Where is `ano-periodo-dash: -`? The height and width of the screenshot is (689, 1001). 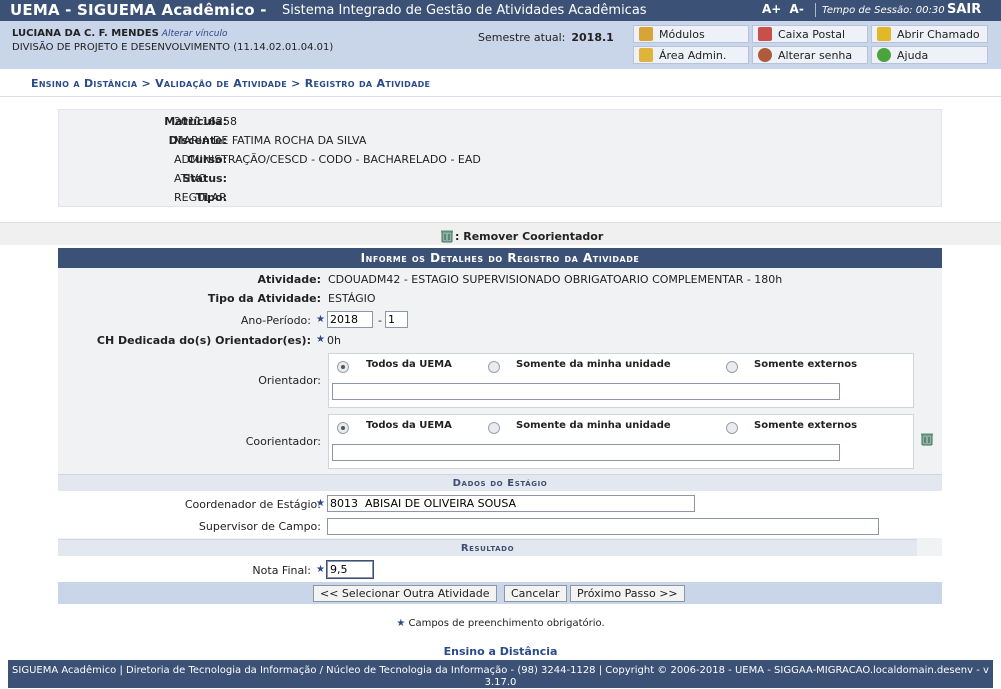
ano-periodo-dash: - is located at coordinates (380, 320).